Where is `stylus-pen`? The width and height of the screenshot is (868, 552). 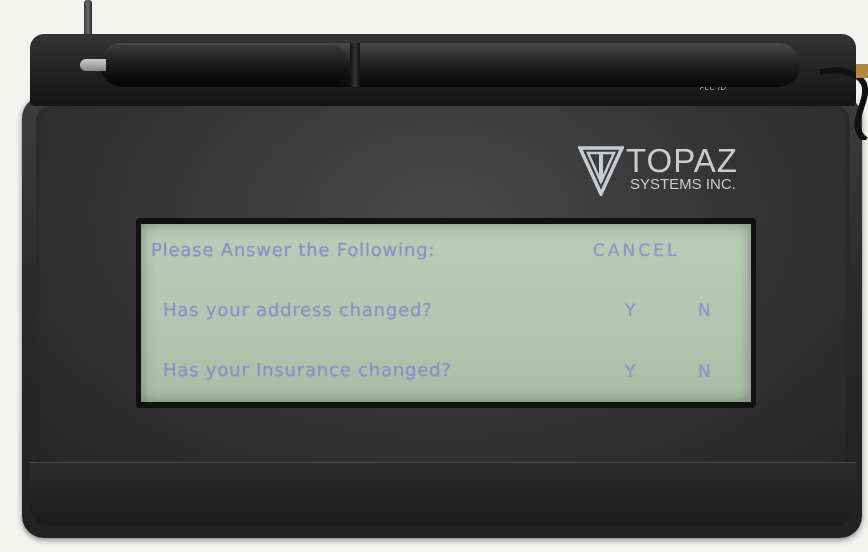 stylus-pen is located at coordinates (440, 65).